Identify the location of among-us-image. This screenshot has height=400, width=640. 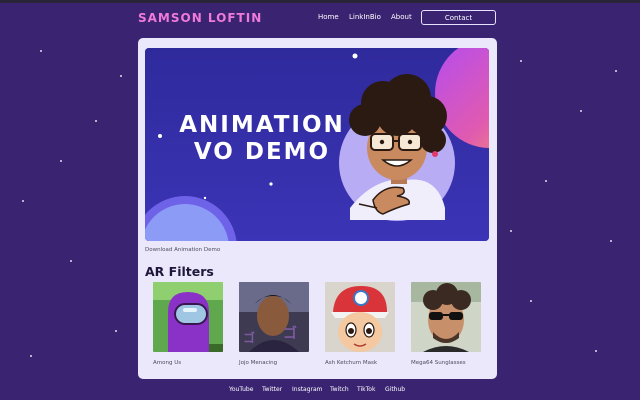
(188, 317).